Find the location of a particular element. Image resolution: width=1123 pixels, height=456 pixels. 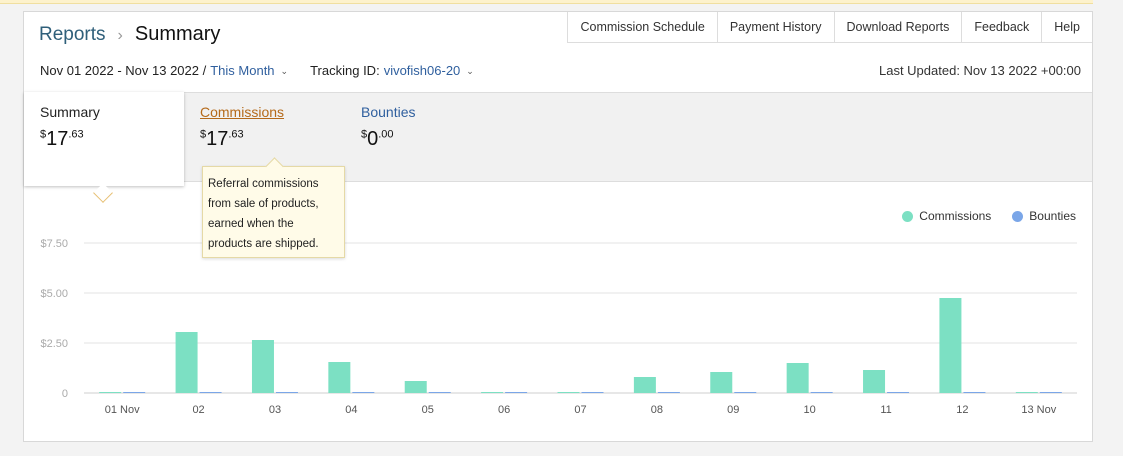

y-tick-label: $2.50 is located at coordinates (54, 344).